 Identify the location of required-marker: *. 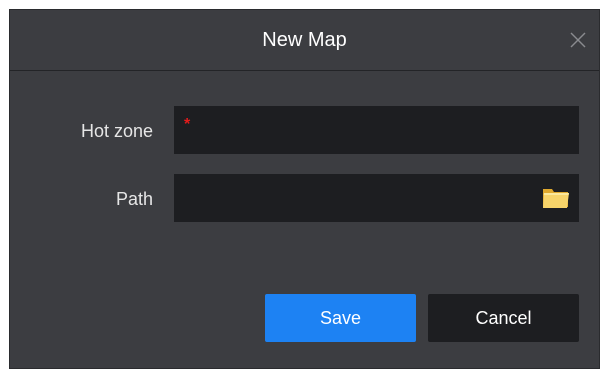
(187, 124).